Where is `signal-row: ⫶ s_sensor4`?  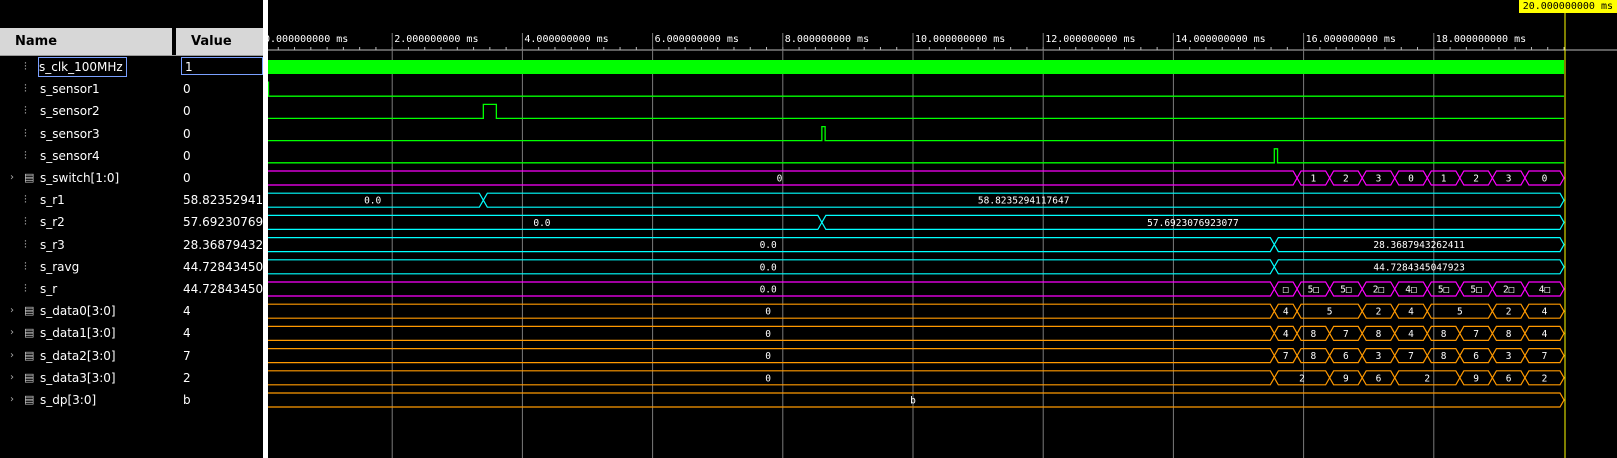
signal-row: ⫶ s_sensor4 is located at coordinates (86, 156).